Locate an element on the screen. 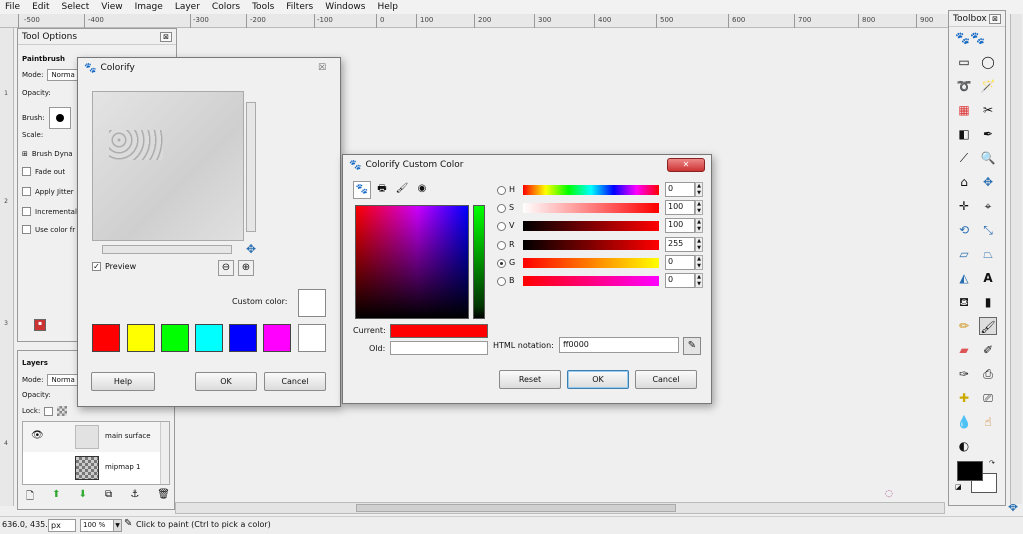  align-icon: ✛ is located at coordinates (964, 206).